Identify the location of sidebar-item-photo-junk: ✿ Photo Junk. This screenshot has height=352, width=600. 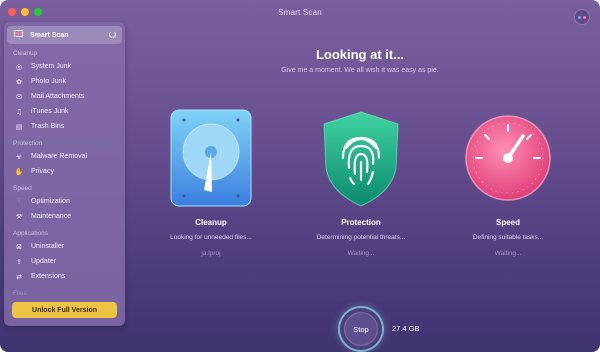
(64, 81).